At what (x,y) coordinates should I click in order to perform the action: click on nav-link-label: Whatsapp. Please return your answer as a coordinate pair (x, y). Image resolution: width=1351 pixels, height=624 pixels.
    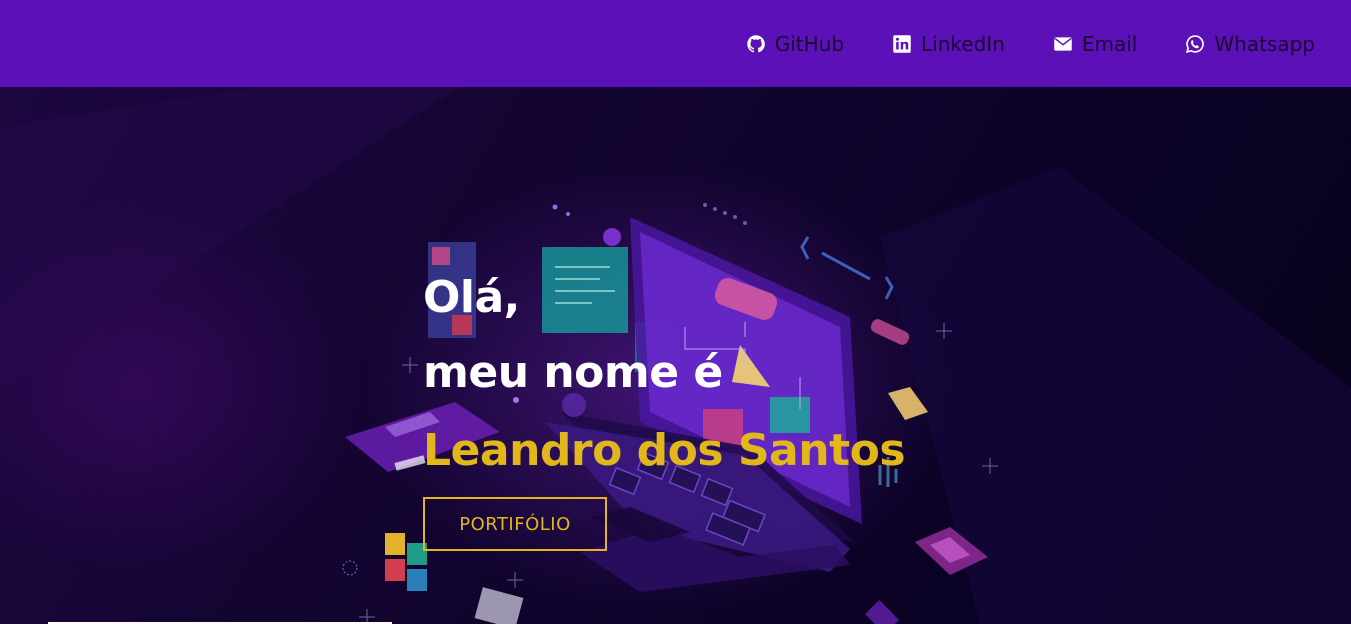
    Looking at the image, I should click on (1264, 43).